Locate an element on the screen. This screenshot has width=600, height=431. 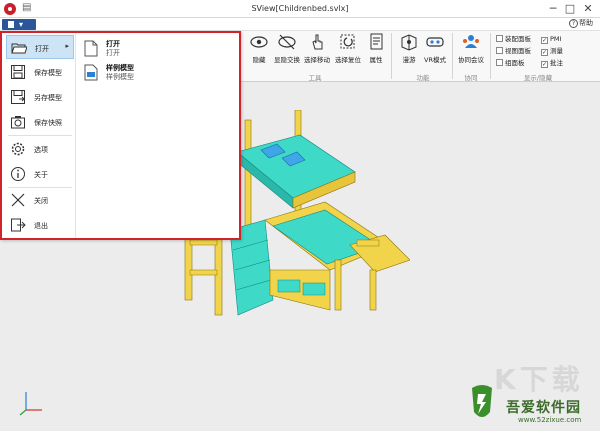
save-as-icon is located at coordinates (18, 97).